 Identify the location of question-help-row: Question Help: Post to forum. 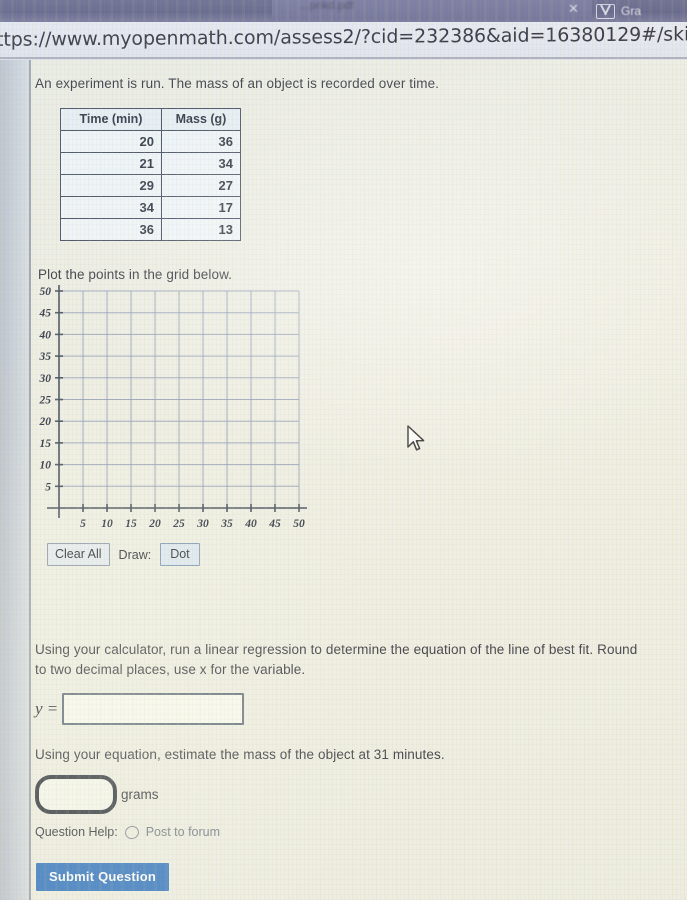
(127, 832).